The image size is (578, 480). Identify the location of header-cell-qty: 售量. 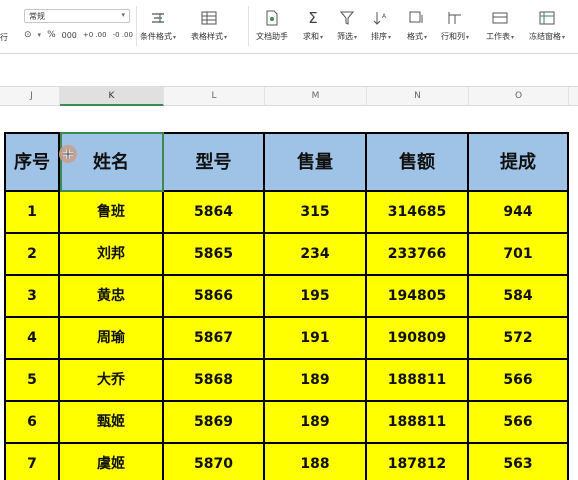
(316, 162).